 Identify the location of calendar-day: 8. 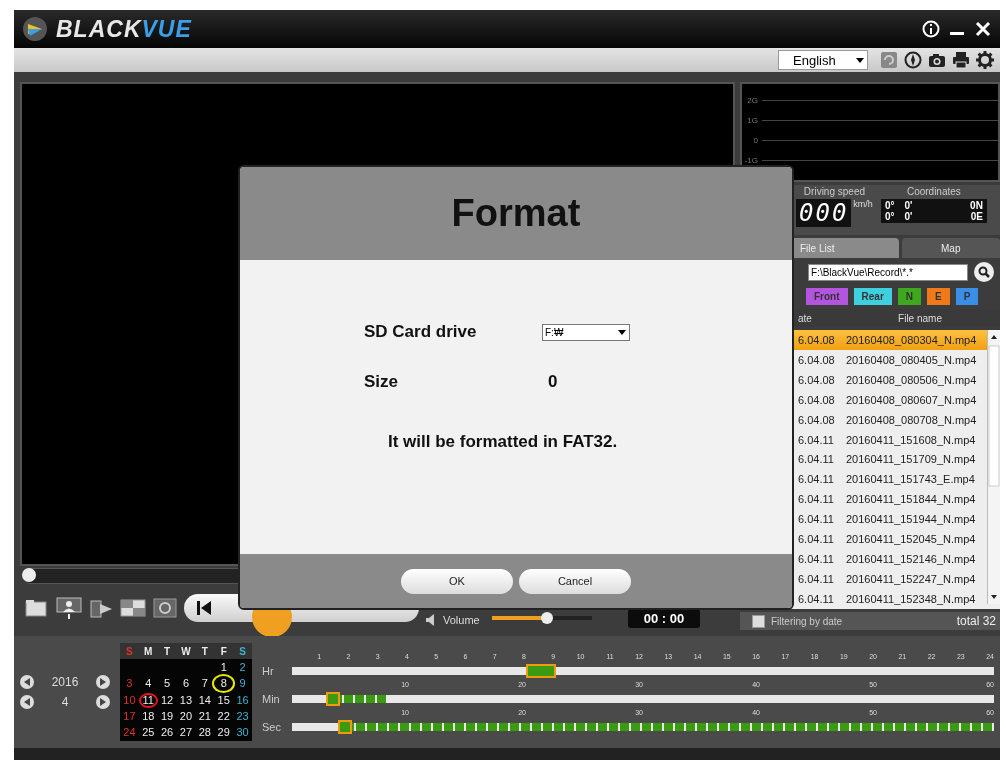
(224, 684).